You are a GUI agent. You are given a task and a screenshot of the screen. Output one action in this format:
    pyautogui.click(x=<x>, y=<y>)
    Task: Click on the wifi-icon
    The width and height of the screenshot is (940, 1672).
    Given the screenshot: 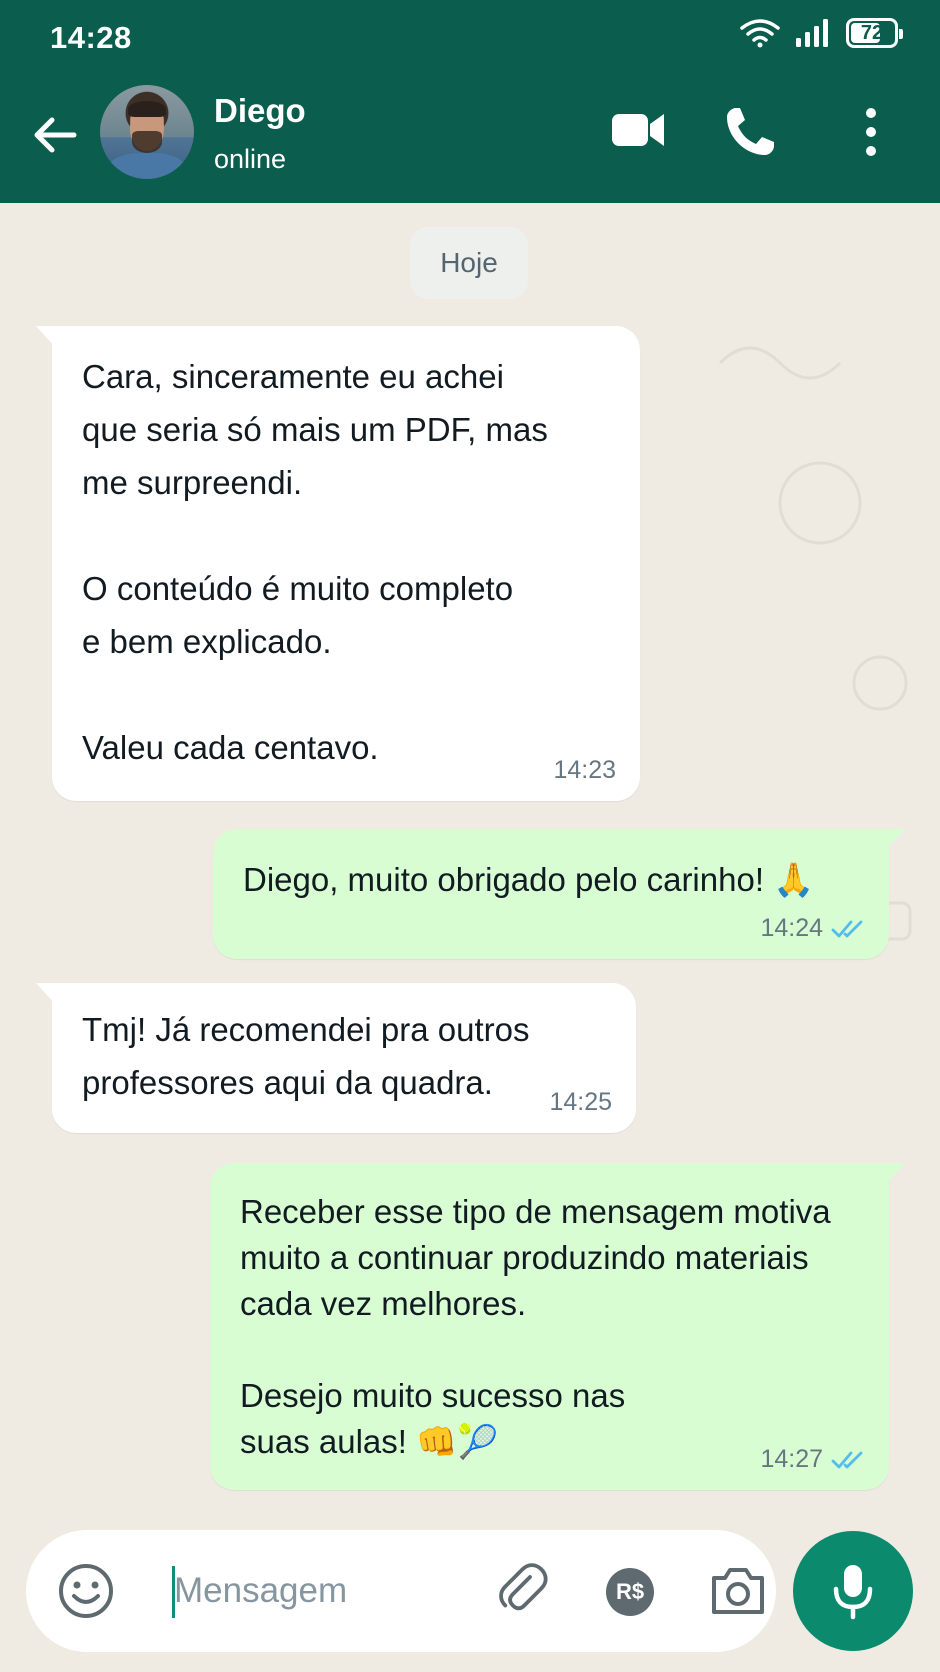 What is the action you would take?
    pyautogui.click(x=760, y=33)
    